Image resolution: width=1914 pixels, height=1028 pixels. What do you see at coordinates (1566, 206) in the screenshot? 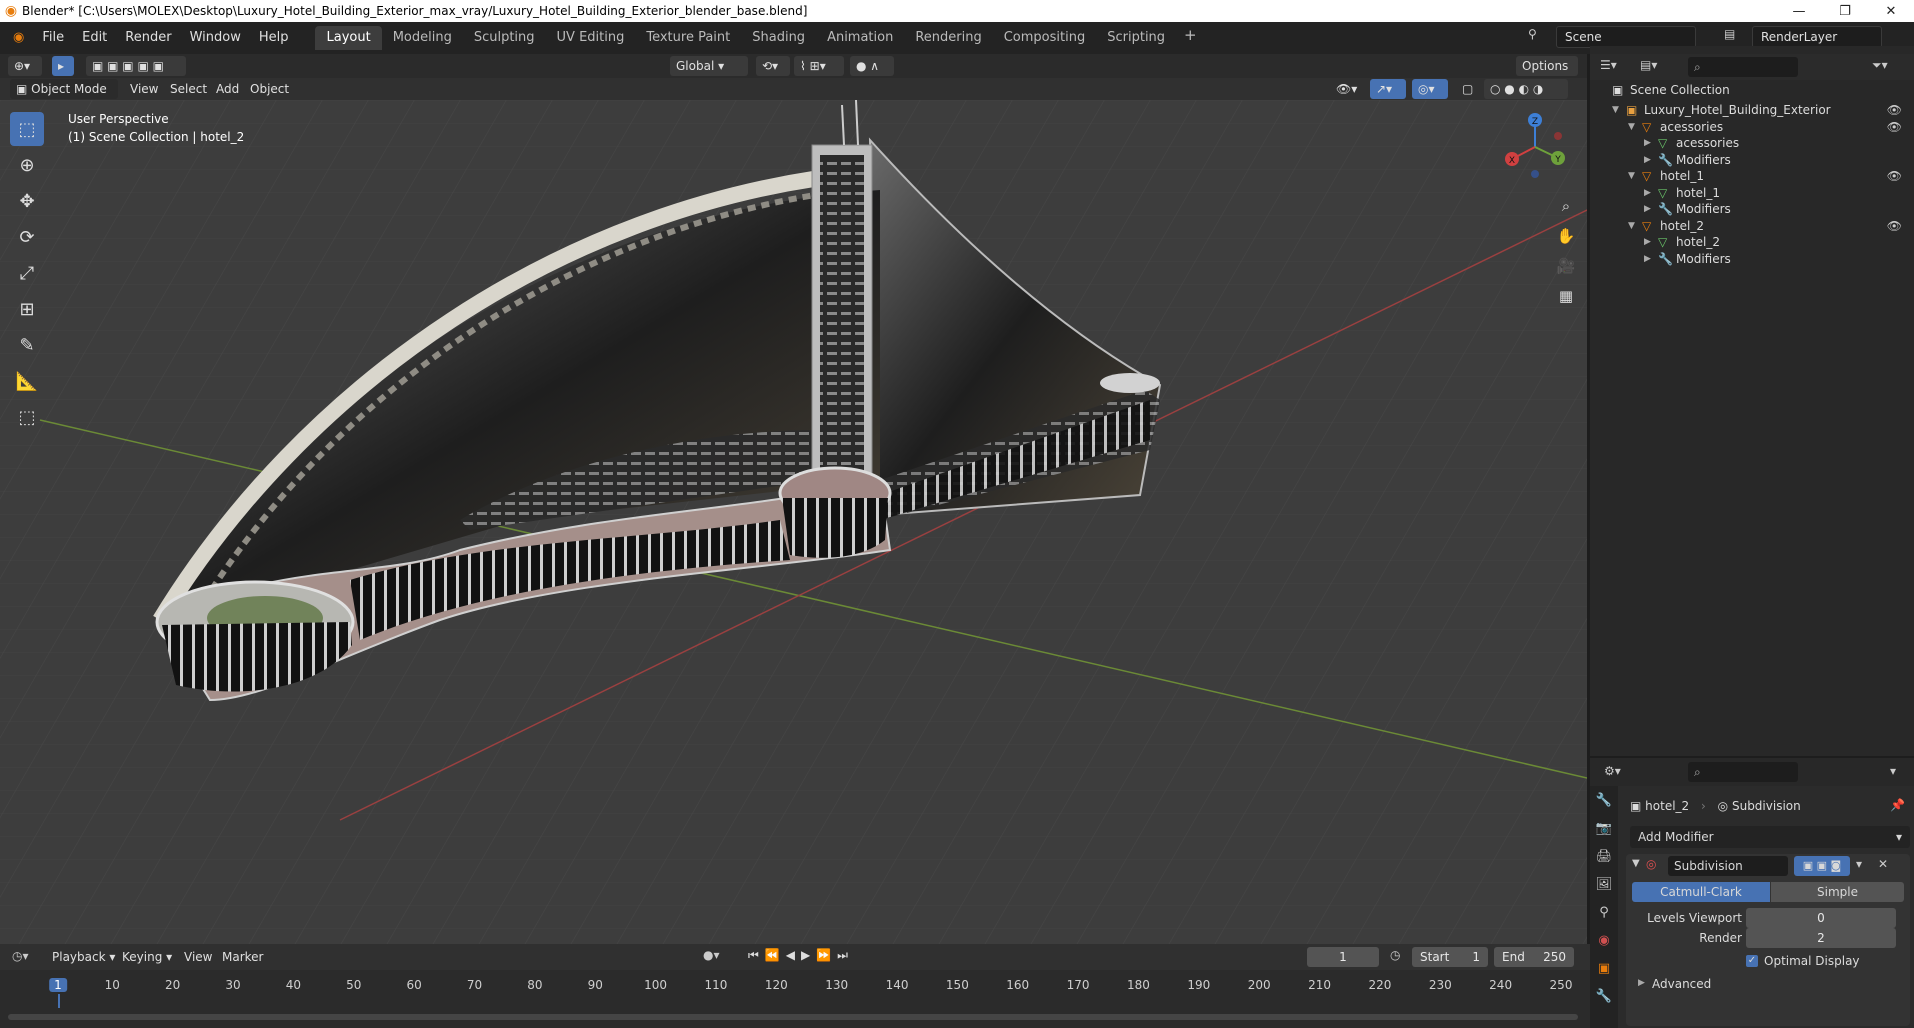
I see `zoom-icon: ⌕` at bounding box center [1566, 206].